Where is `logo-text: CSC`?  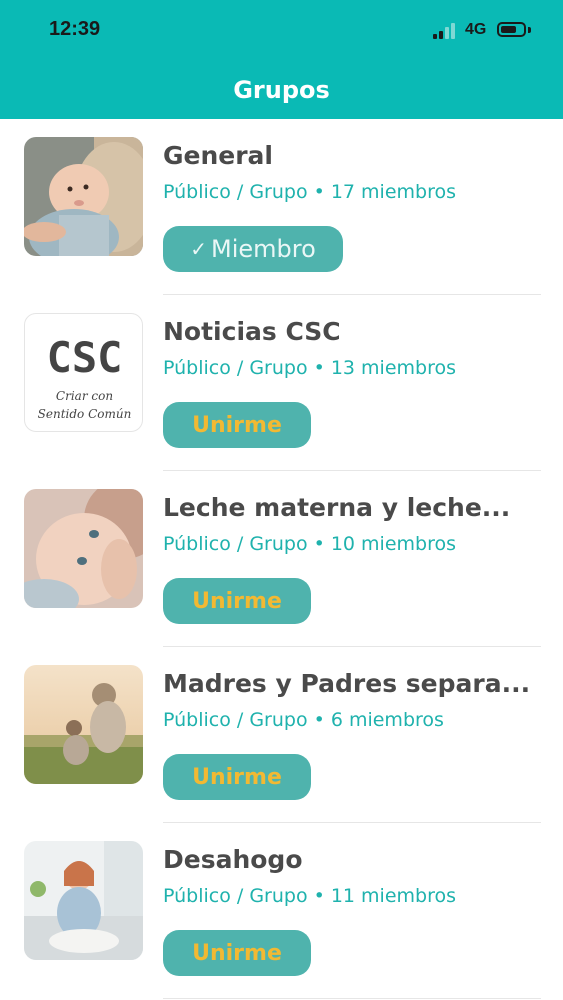 logo-text: CSC is located at coordinates (85, 357).